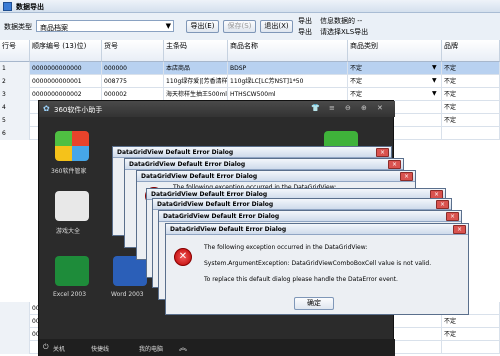 The image size is (500, 356). What do you see at coordinates (100, 348) in the screenshot?
I see `shortcut-label: 快捷线` at bounding box center [100, 348].